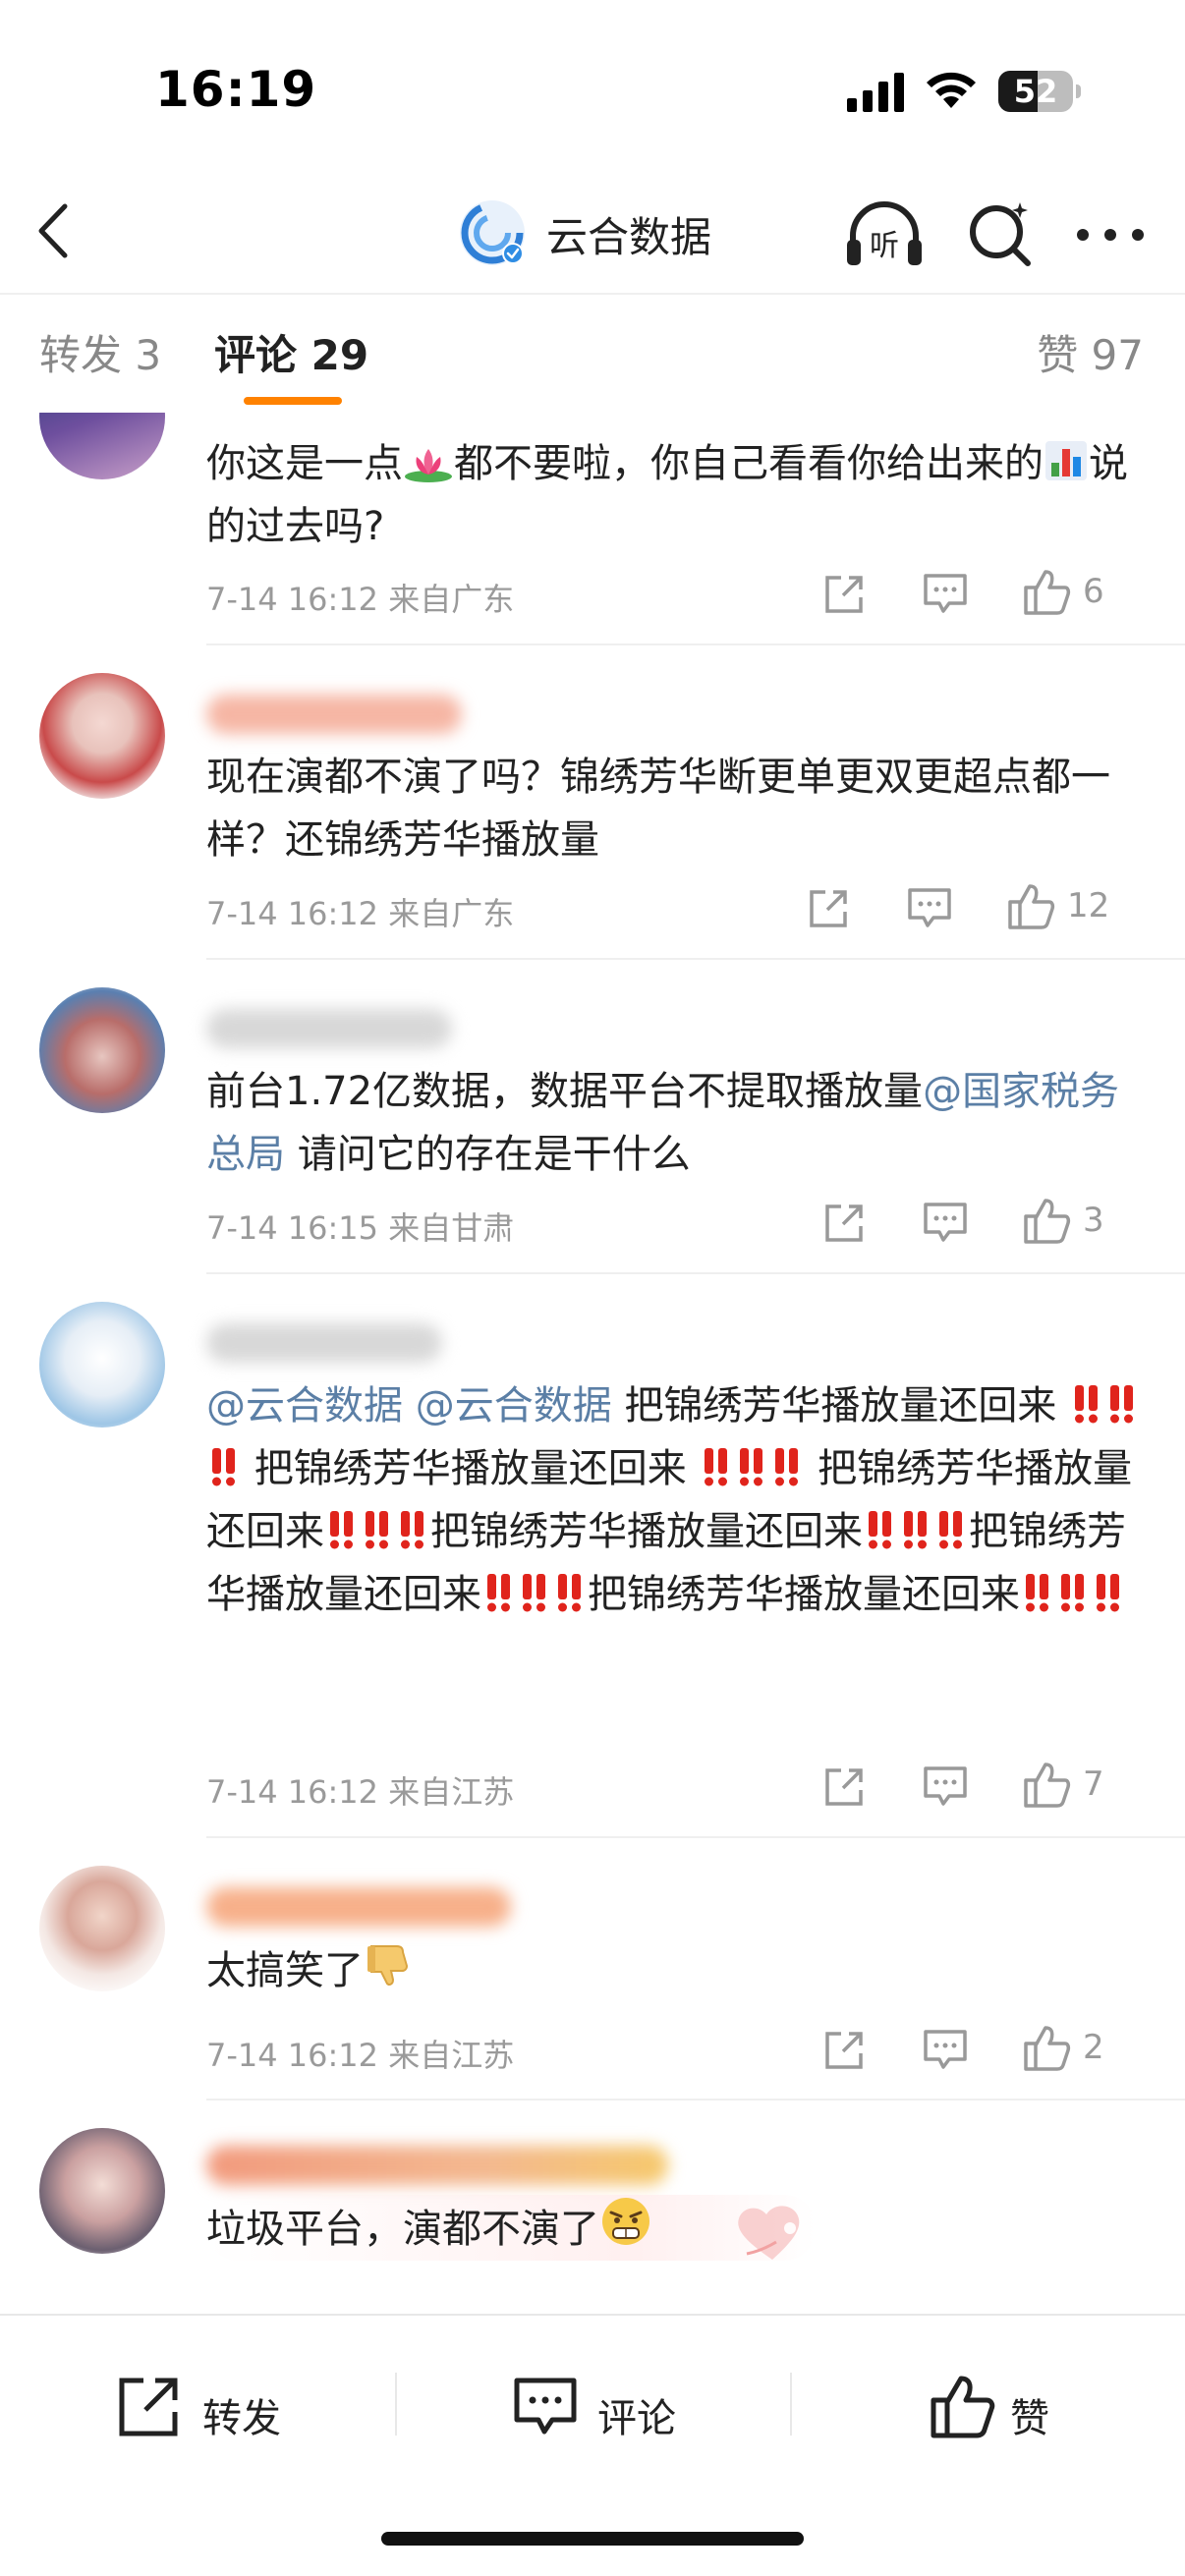 The height and width of the screenshot is (2576, 1185). I want to click on repost-icon, so click(149, 2407).